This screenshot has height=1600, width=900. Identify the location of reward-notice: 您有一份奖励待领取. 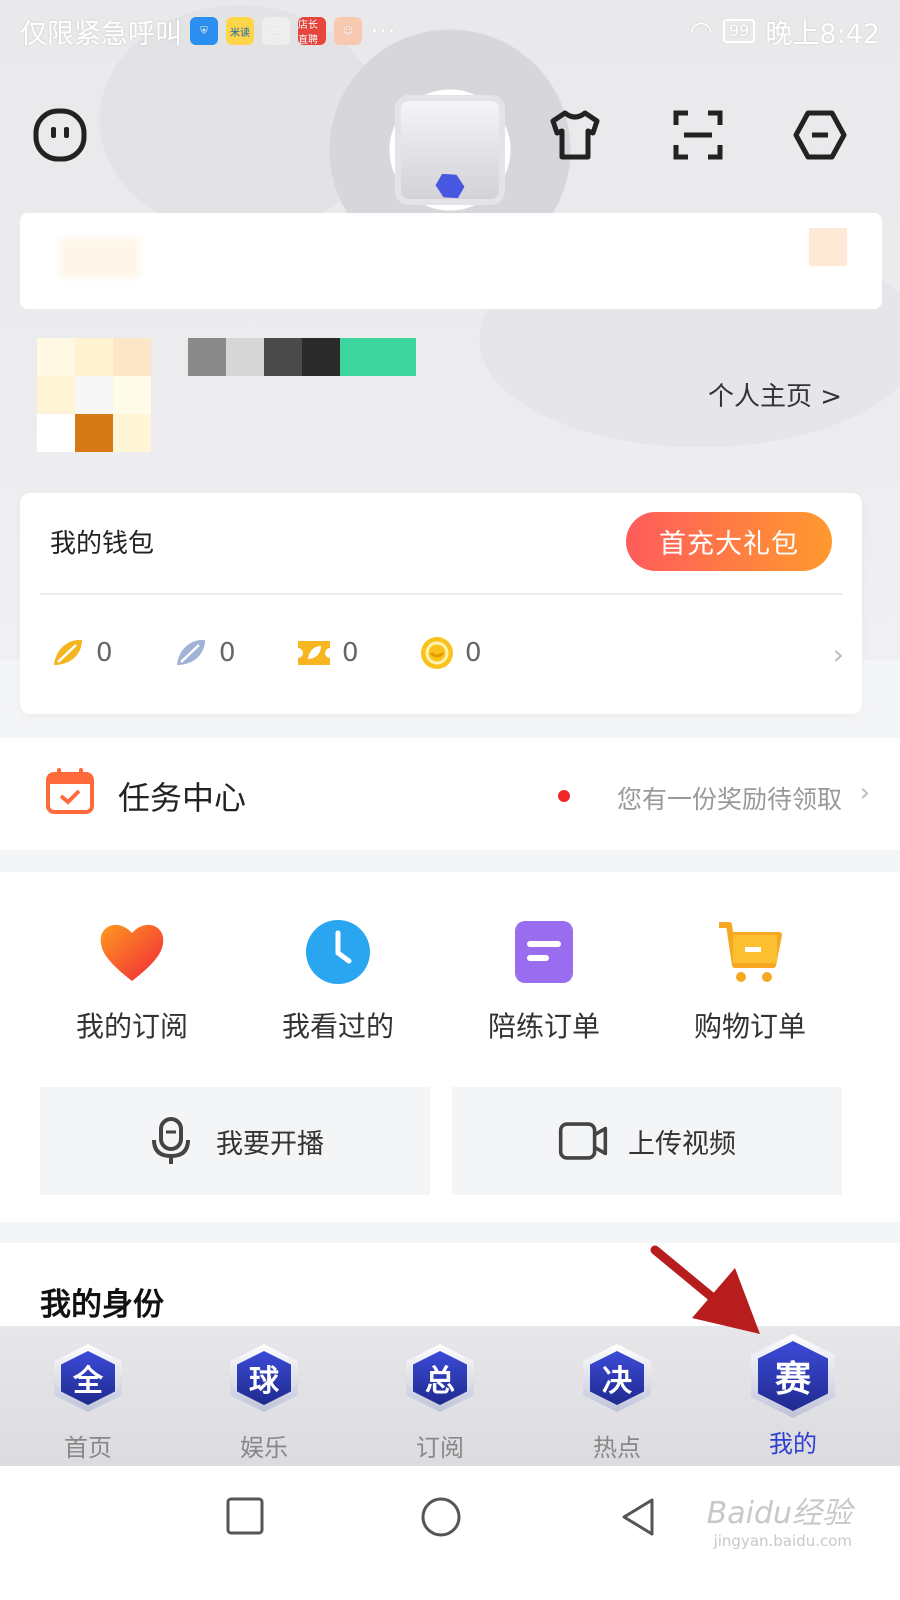
(729, 798).